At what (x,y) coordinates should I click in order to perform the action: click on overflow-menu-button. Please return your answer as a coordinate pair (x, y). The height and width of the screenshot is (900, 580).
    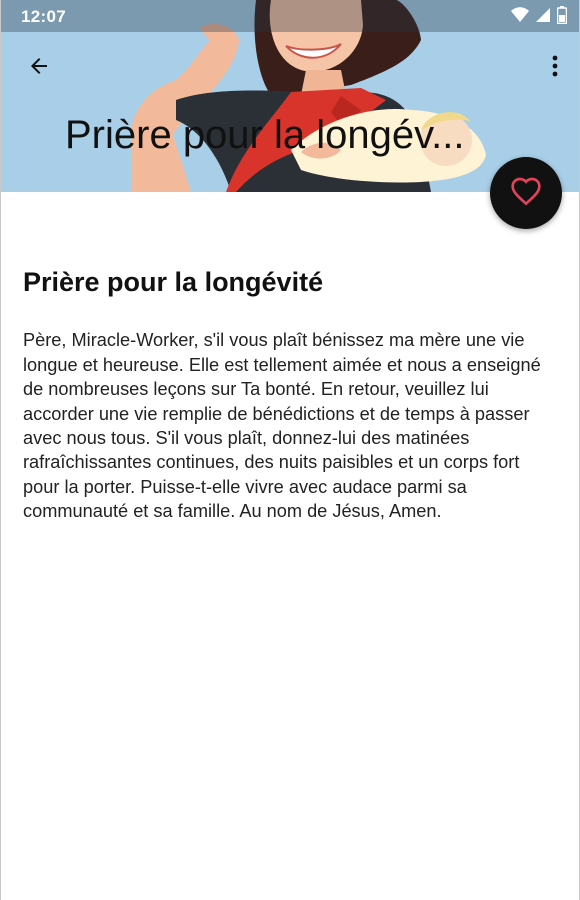
    Looking at the image, I should click on (555, 68).